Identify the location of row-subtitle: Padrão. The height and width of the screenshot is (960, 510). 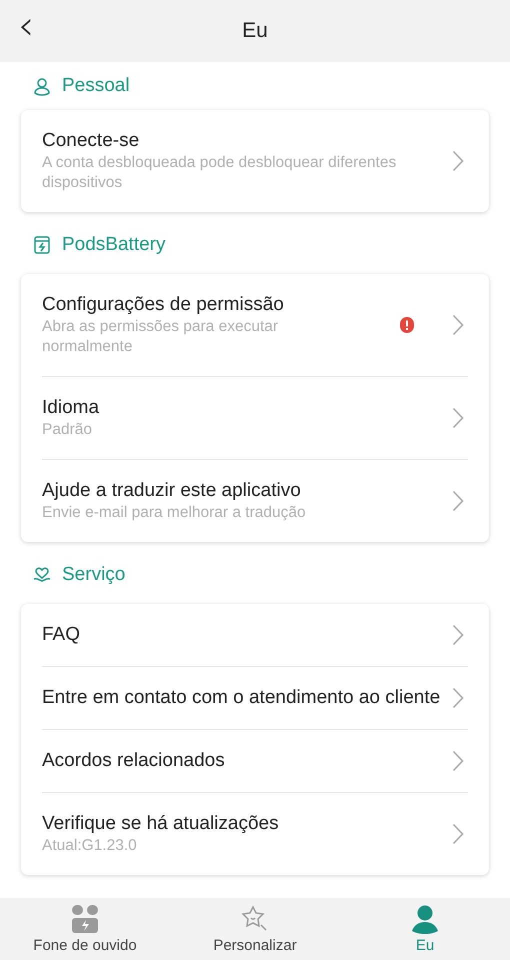
(67, 430).